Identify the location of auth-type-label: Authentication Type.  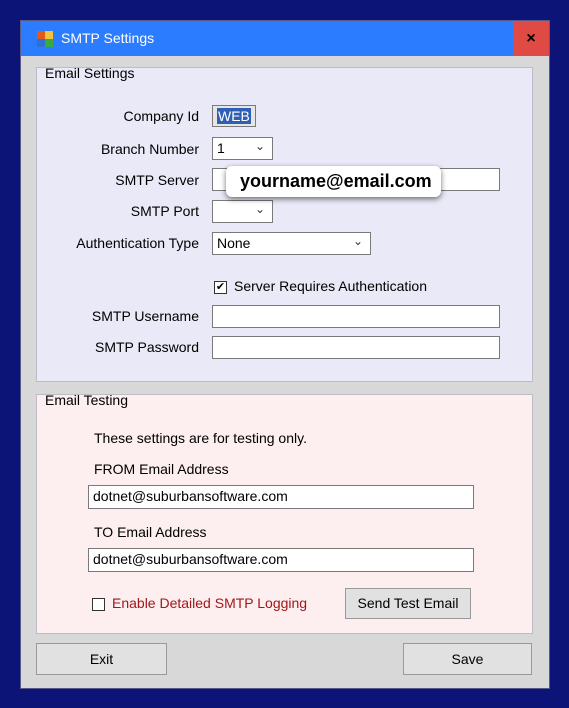
(137, 243).